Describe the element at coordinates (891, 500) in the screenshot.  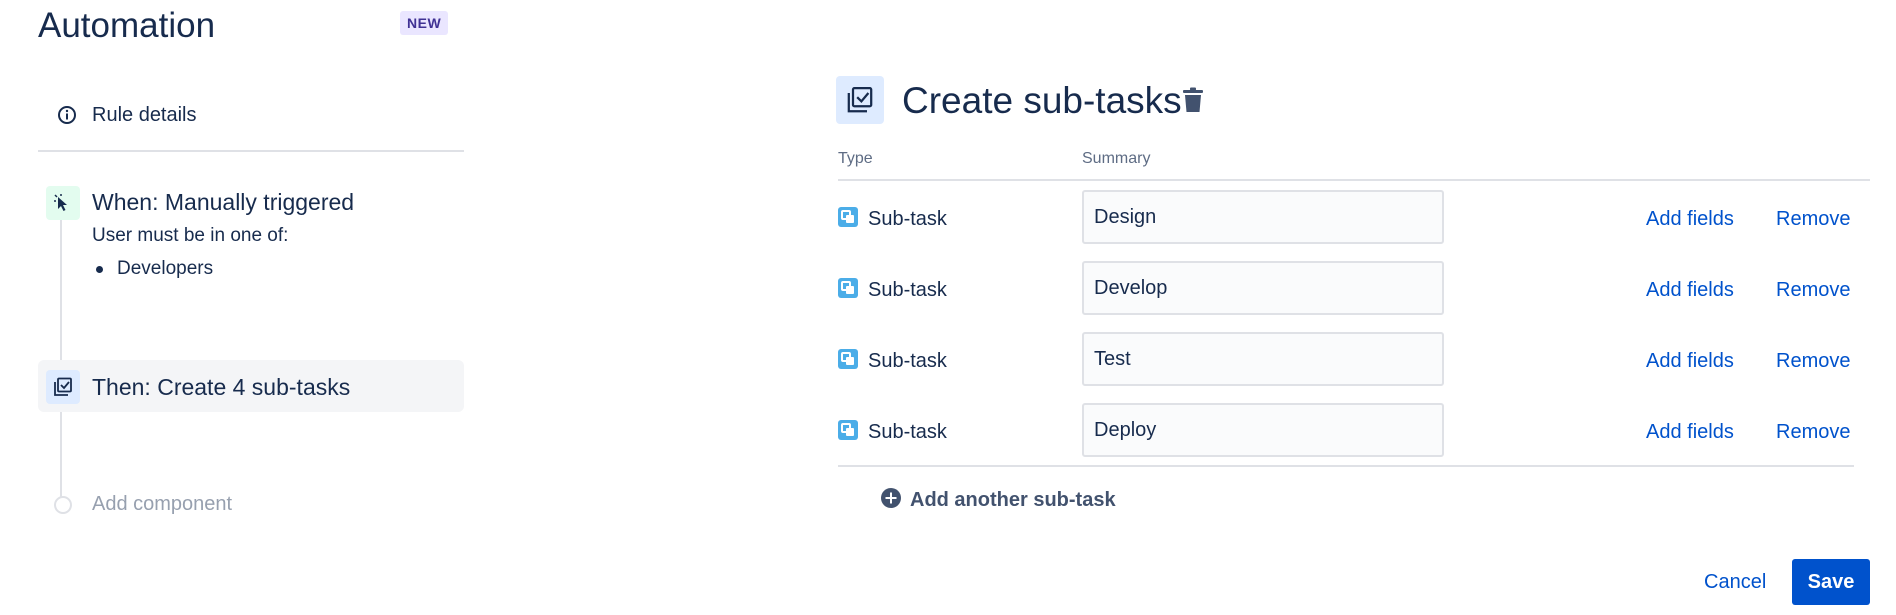
I see `plus-circle-icon` at that location.